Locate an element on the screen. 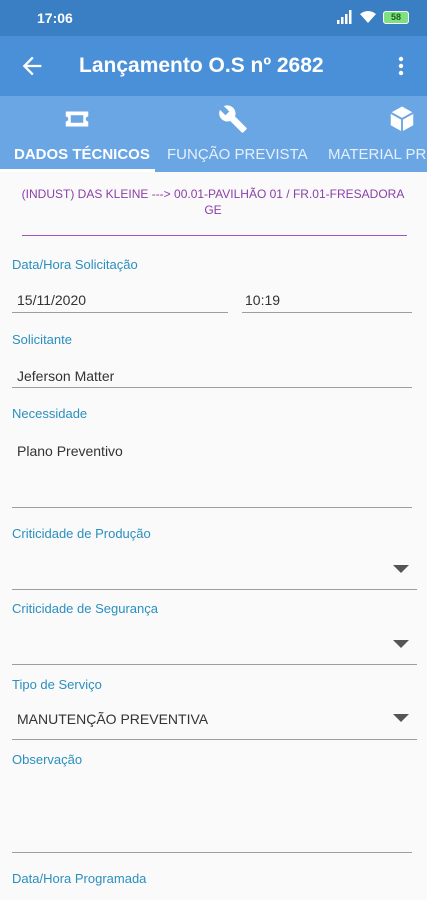 The width and height of the screenshot is (427, 900). service-type-value: MANUTENÇÃO PREVENTIVA is located at coordinates (113, 719).